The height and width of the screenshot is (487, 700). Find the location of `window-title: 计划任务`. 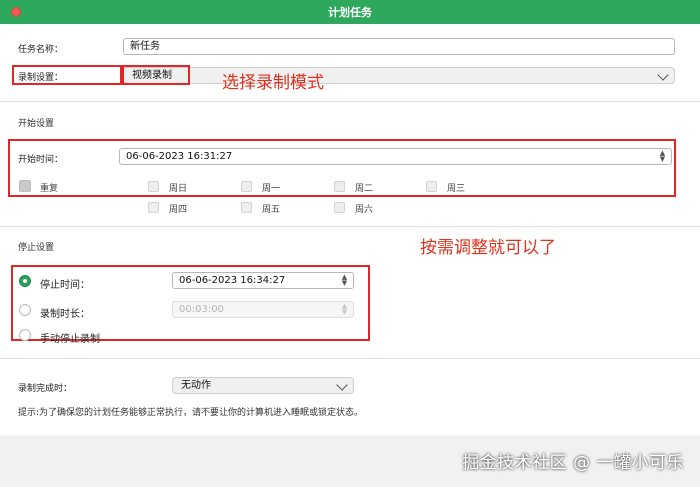

window-title: 计划任务 is located at coordinates (350, 12).